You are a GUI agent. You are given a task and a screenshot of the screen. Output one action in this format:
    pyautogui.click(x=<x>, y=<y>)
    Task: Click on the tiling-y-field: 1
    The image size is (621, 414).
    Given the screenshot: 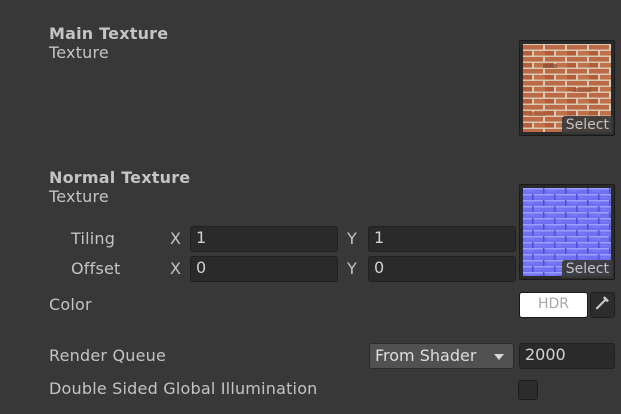 What is the action you would take?
    pyautogui.click(x=442, y=239)
    